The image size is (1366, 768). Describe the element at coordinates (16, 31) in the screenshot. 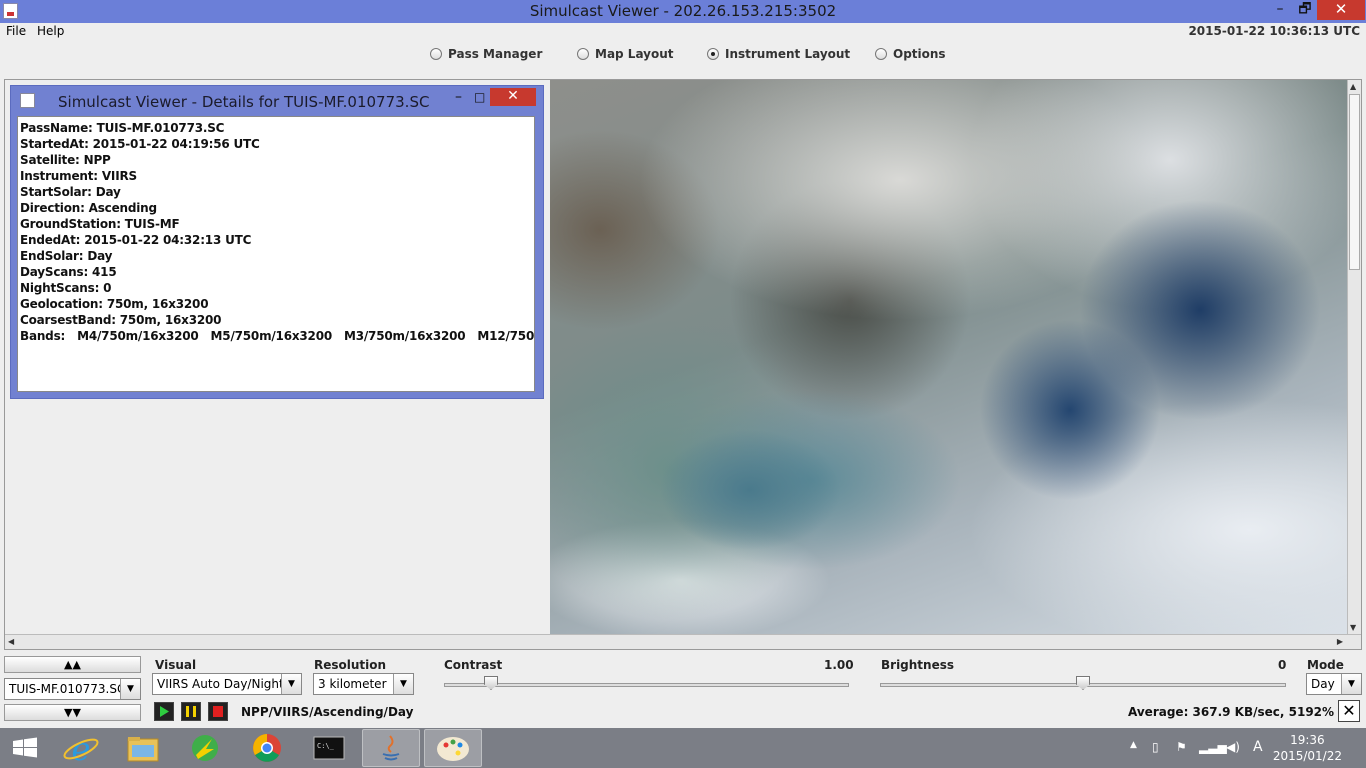

I see `menu-file: File` at that location.